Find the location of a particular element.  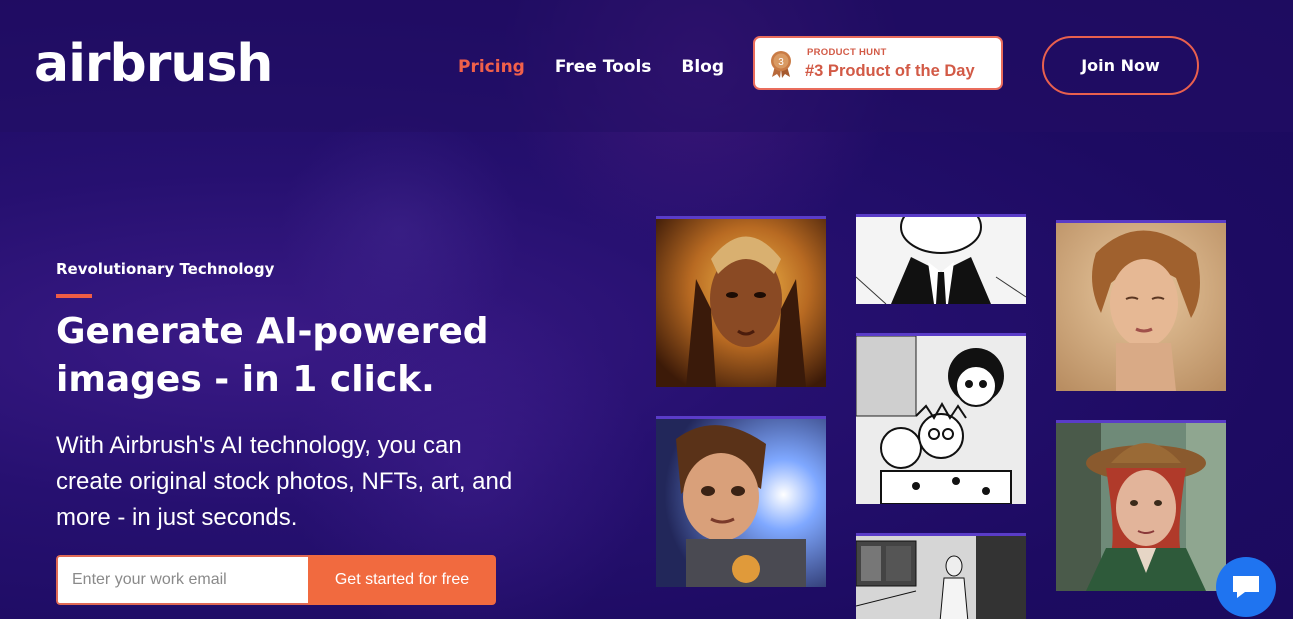

medal-icon: 3 is located at coordinates (781, 64).